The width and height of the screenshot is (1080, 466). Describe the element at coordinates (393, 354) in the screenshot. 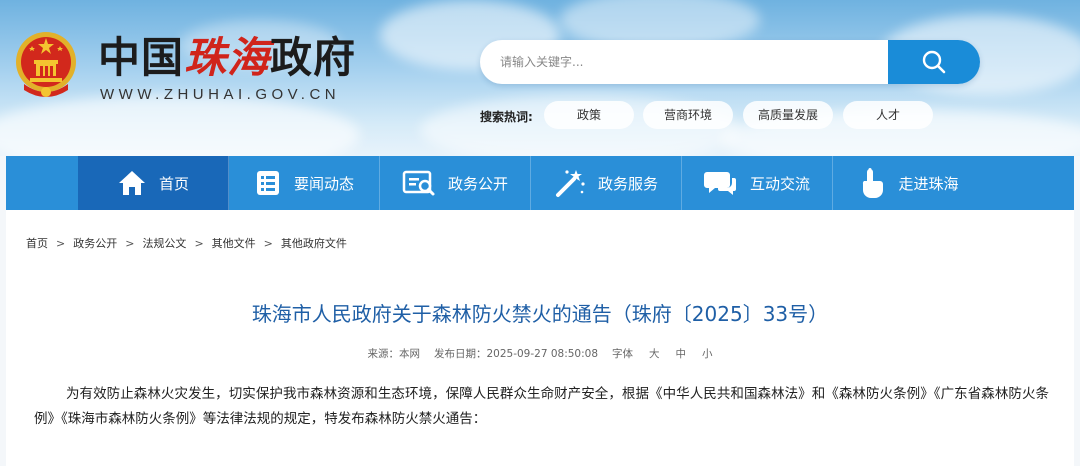

I see `article-source: 来源：本网` at that location.